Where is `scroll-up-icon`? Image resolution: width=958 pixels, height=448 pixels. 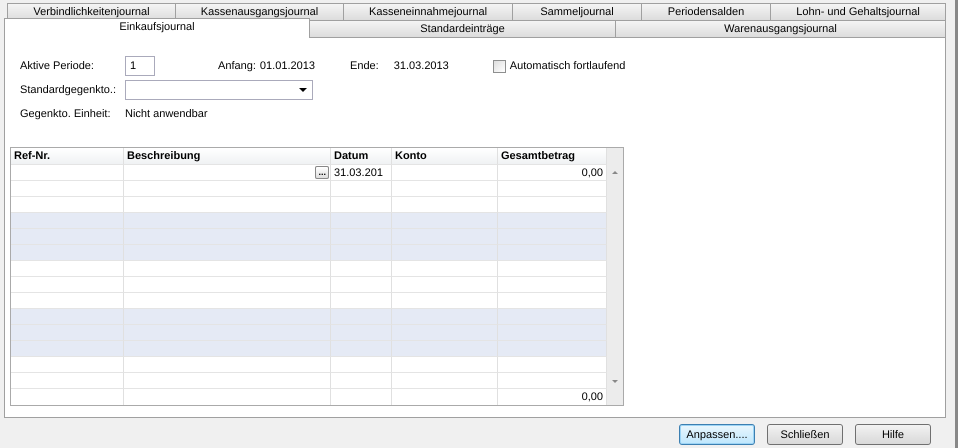
scroll-up-icon is located at coordinates (615, 172).